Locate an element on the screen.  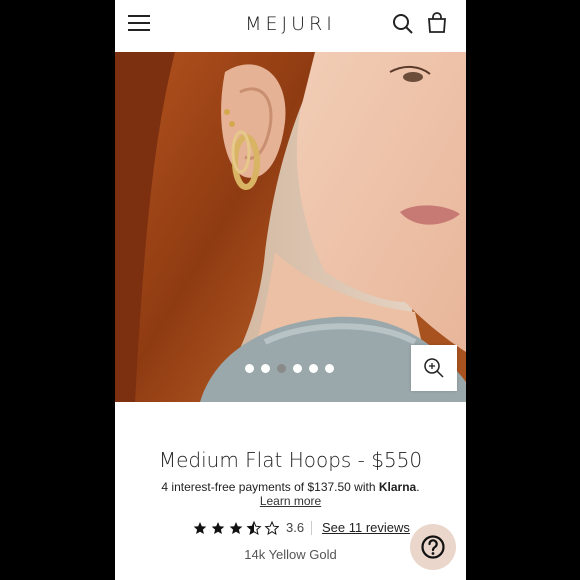
klarna-brand: Klarna is located at coordinates (397, 487).